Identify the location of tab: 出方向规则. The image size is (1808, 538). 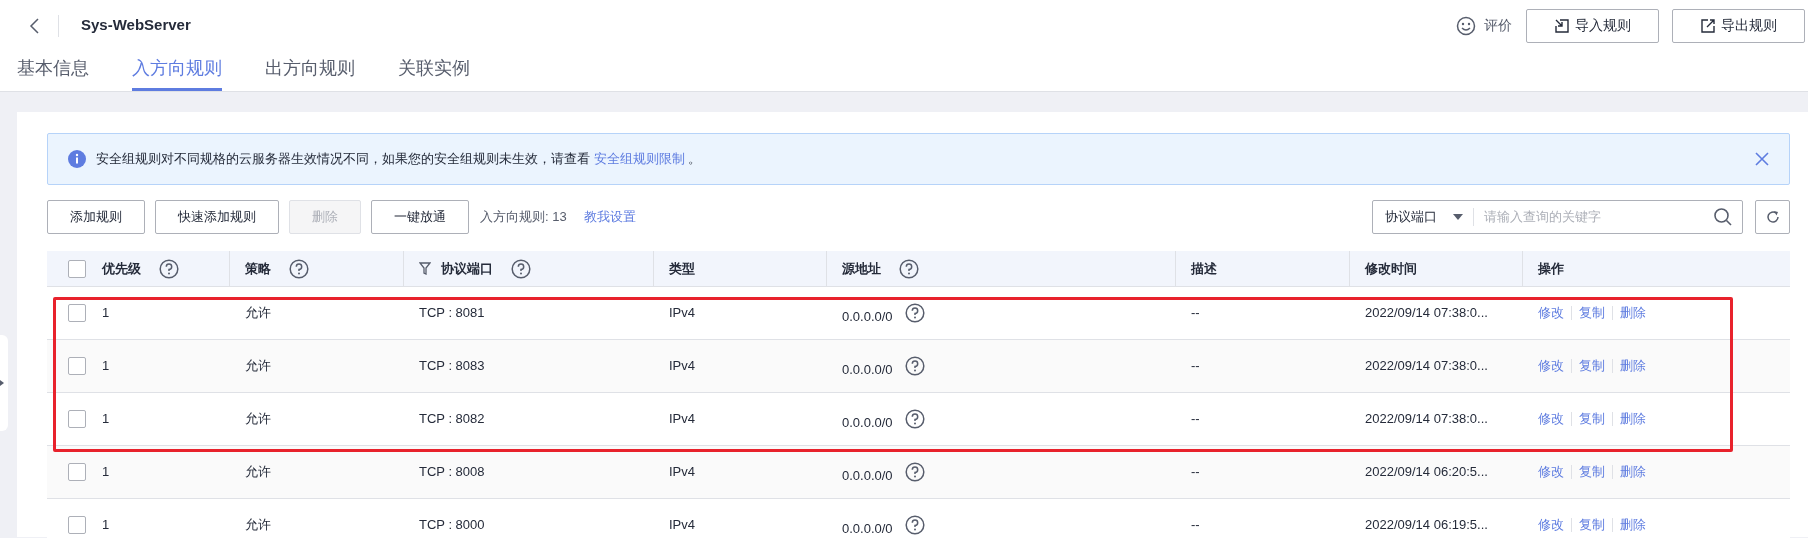
(310, 71).